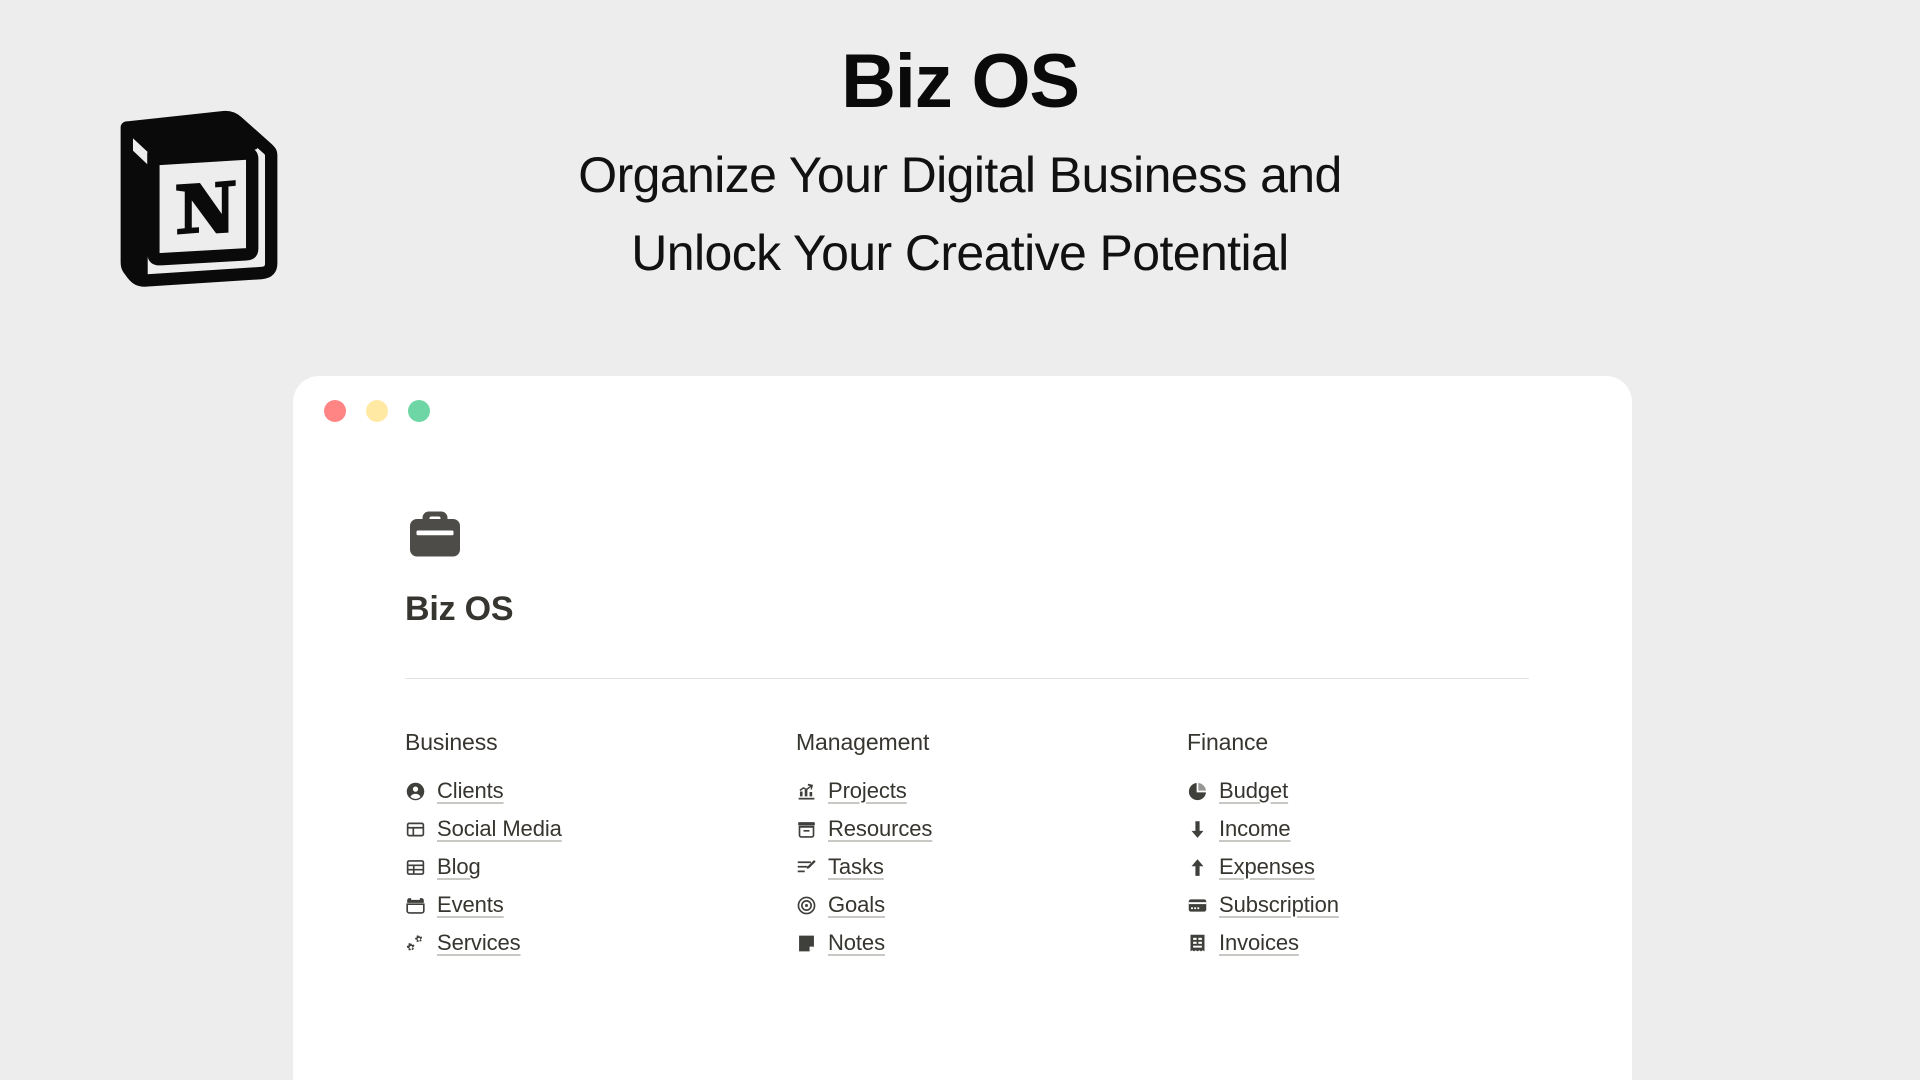 Image resolution: width=1920 pixels, height=1080 pixels. What do you see at coordinates (1382, 829) in the screenshot?
I see `link-row-income: Income` at bounding box center [1382, 829].